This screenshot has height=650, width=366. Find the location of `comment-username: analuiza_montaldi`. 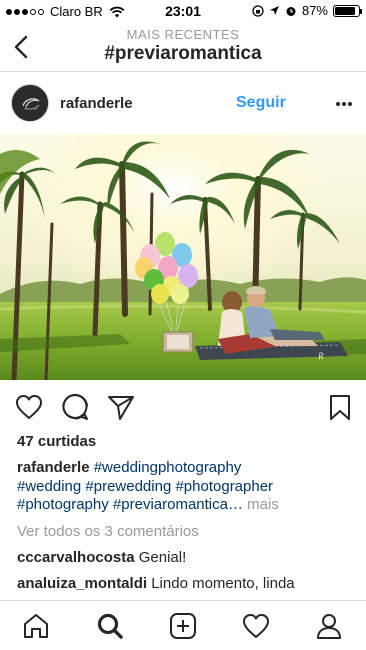

comment-username: analuiza_montaldi is located at coordinates (82, 583).